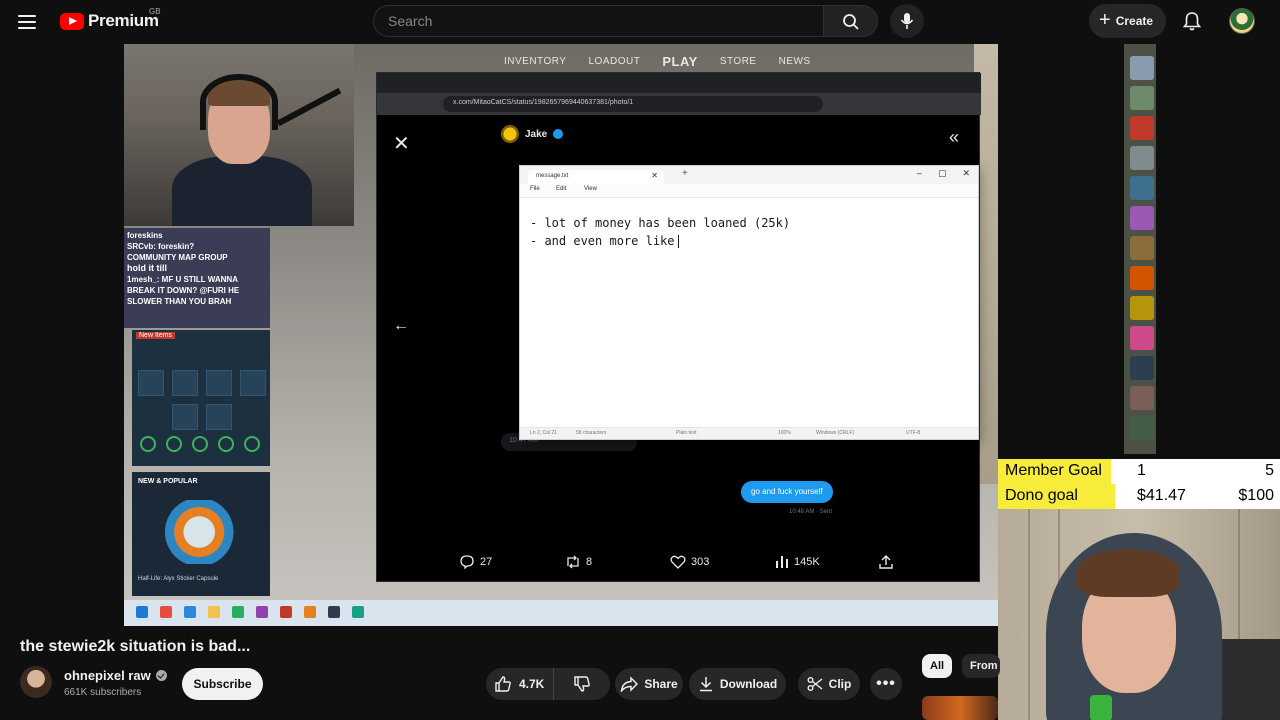 The image size is (1280, 720). What do you see at coordinates (204, 532) in the screenshot?
I see `sticker-capsule-image` at bounding box center [204, 532].